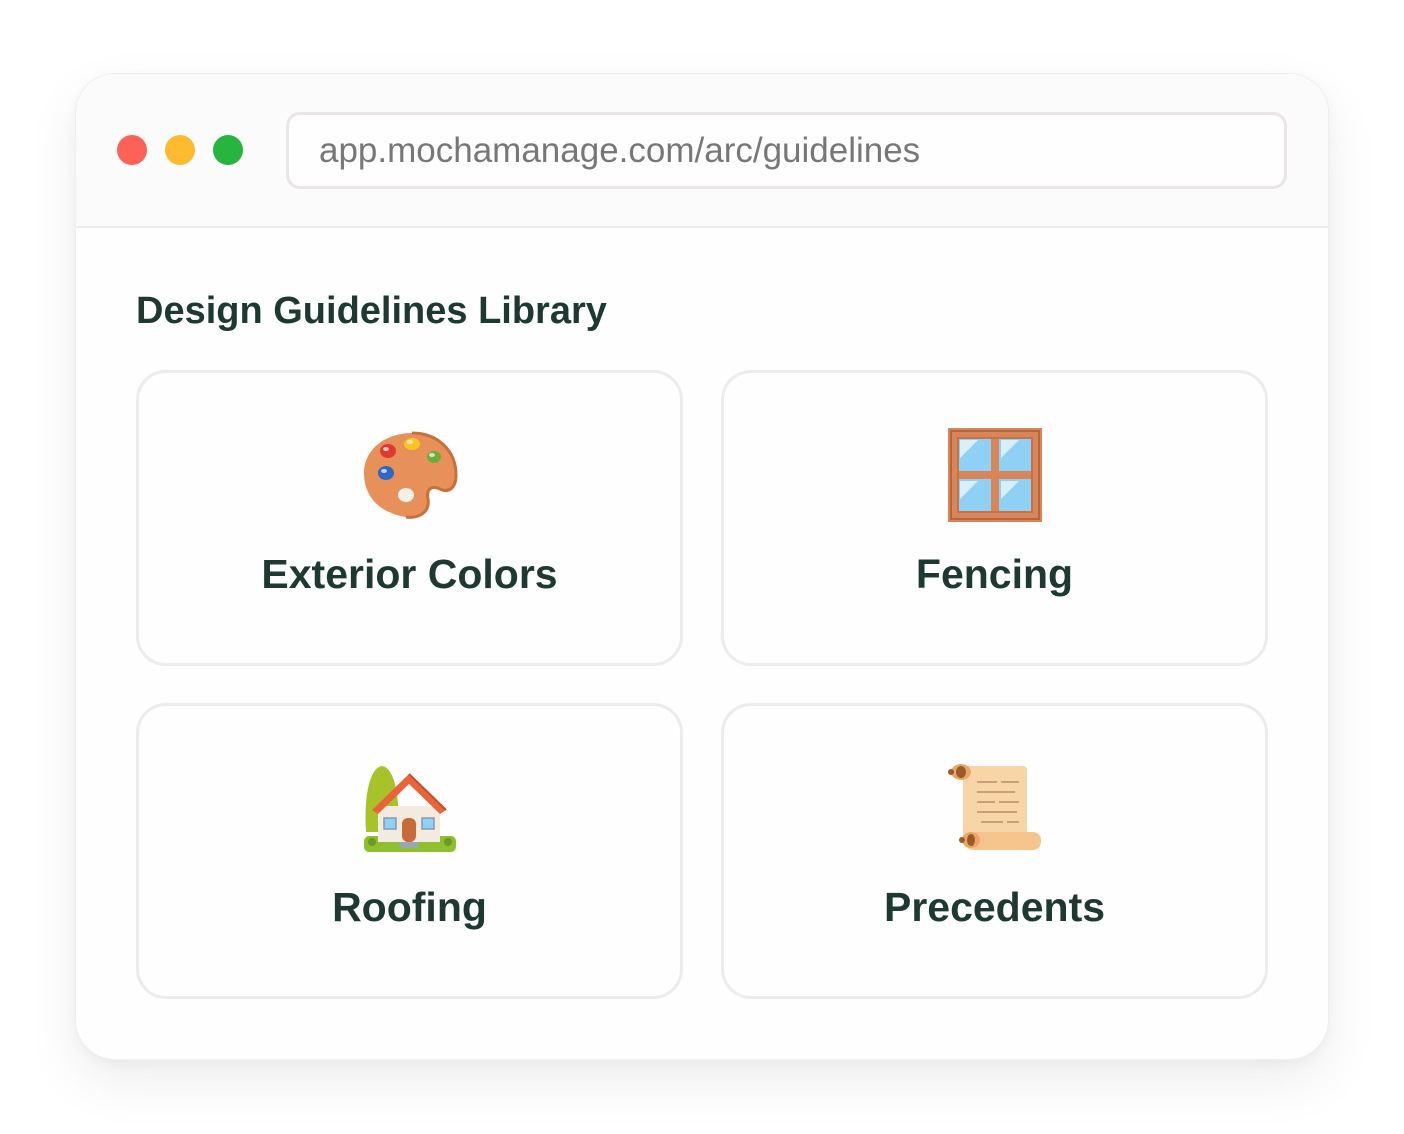  I want to click on card-label: Fencing, so click(994, 574).